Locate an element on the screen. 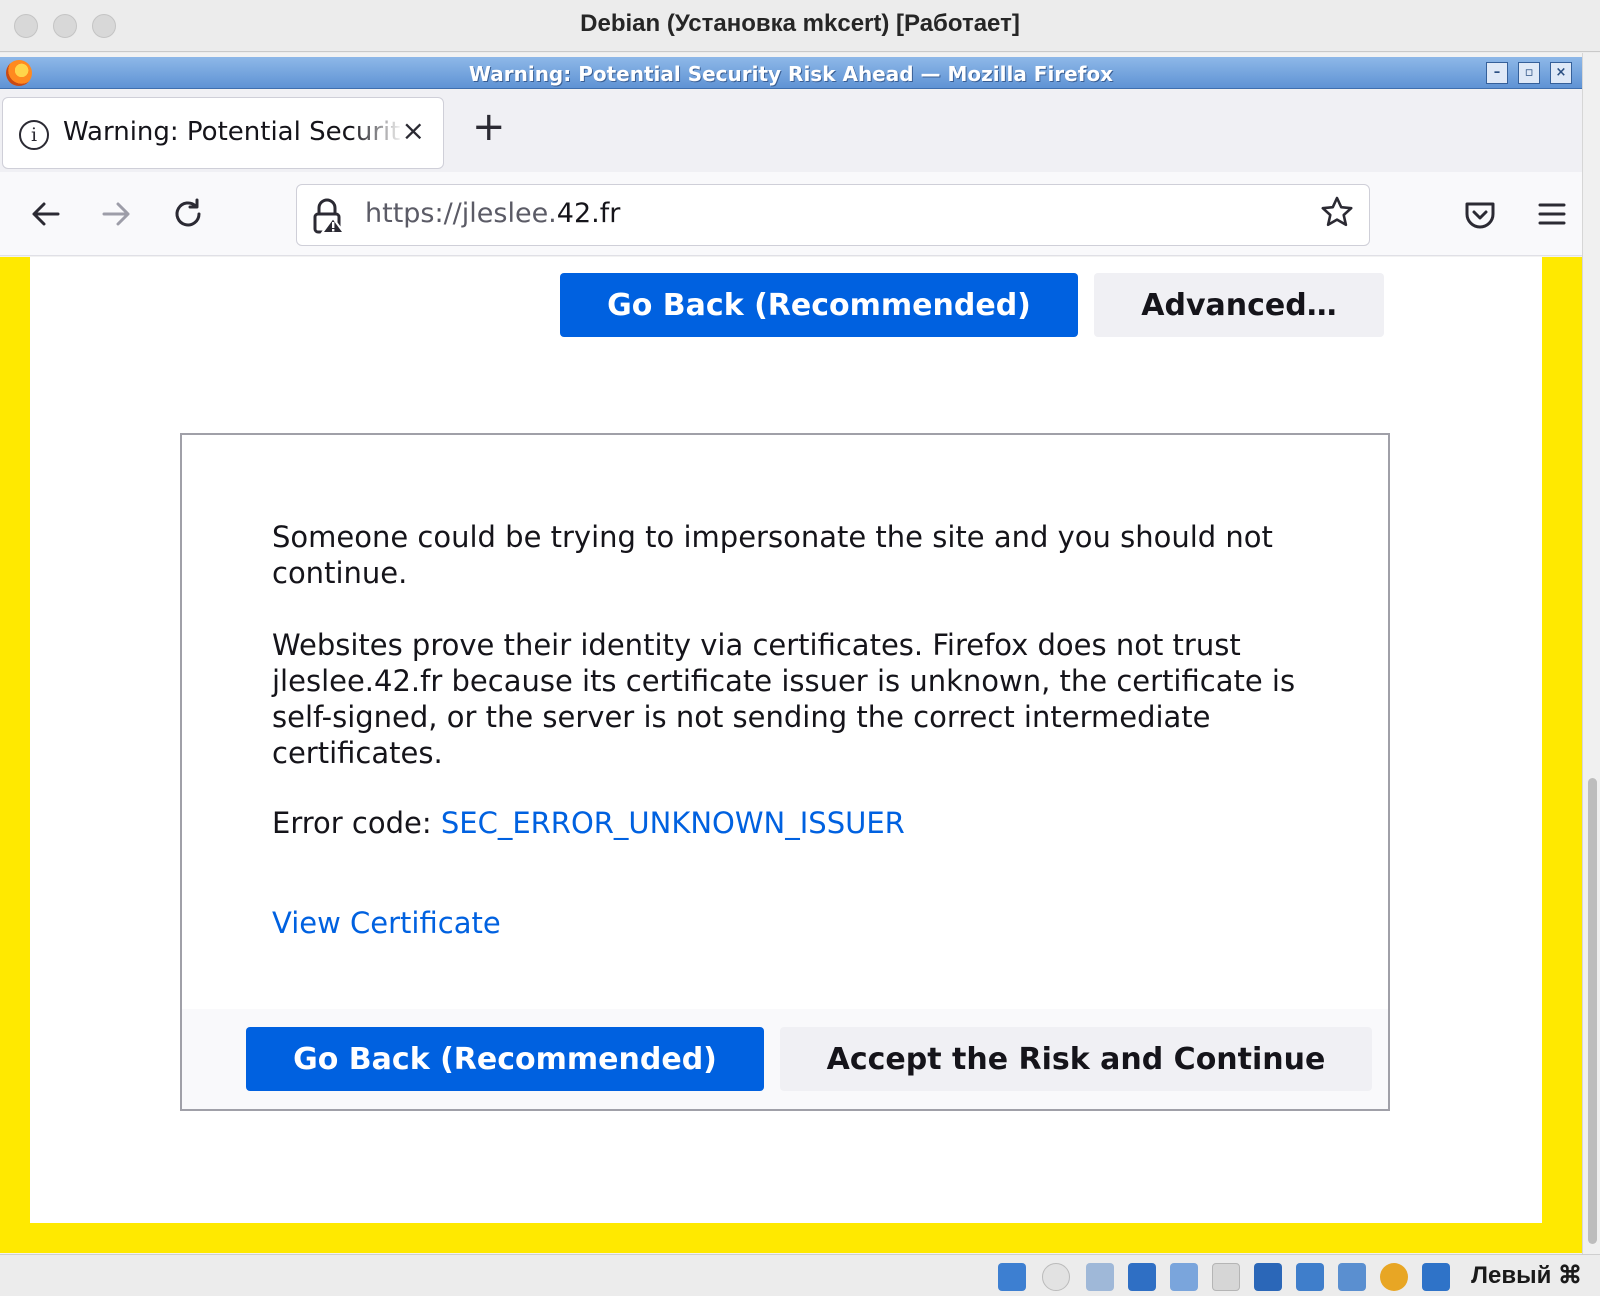 This screenshot has width=1600, height=1296. host-window-title: Debian (Установка mkcert) [Работает] is located at coordinates (800, 23).